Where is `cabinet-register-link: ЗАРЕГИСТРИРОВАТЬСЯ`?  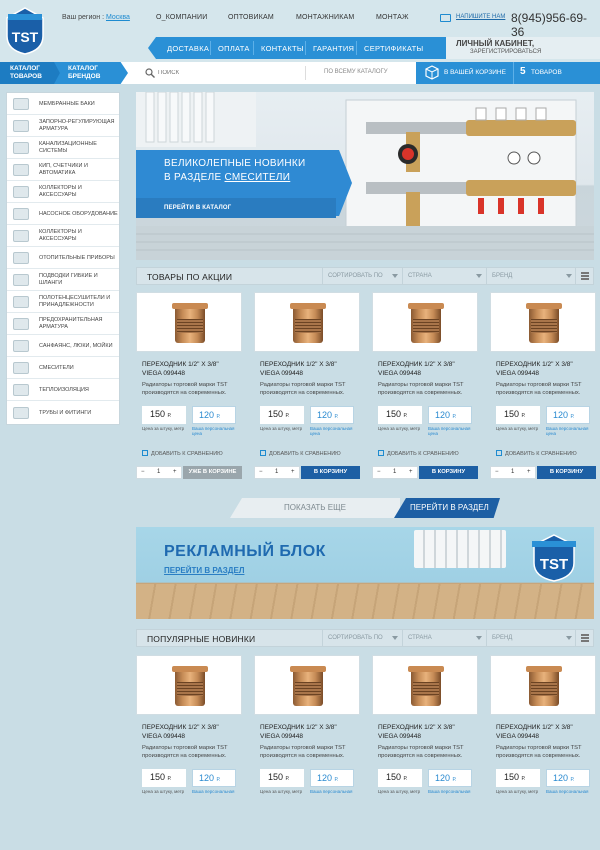 cabinet-register-link: ЗАРЕГИСТРИРОВАТЬСЯ is located at coordinates (505, 52).